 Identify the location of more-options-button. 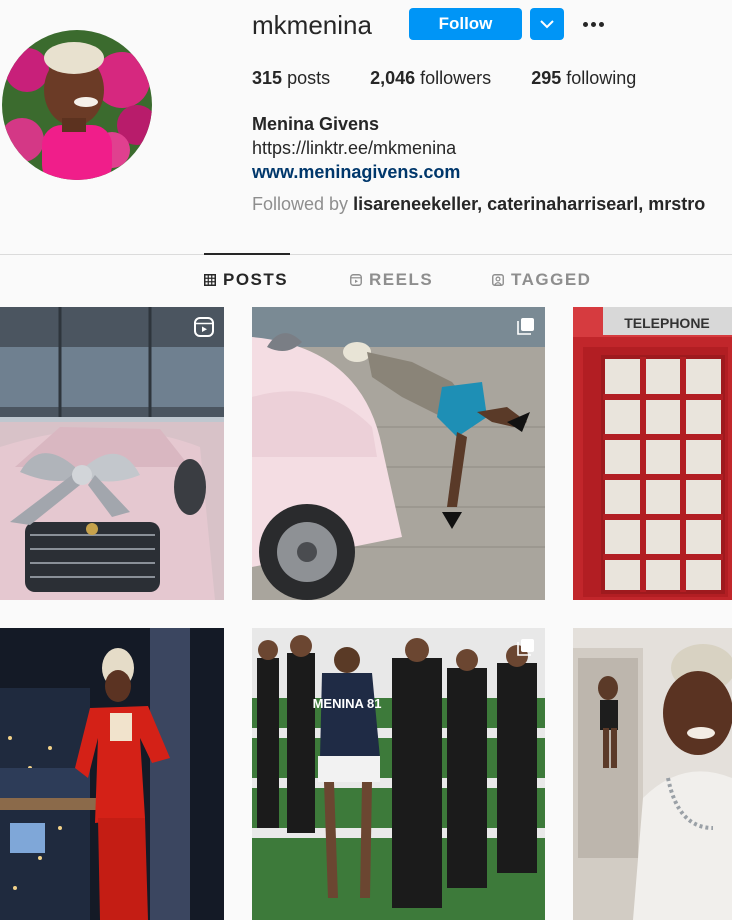
(593, 24).